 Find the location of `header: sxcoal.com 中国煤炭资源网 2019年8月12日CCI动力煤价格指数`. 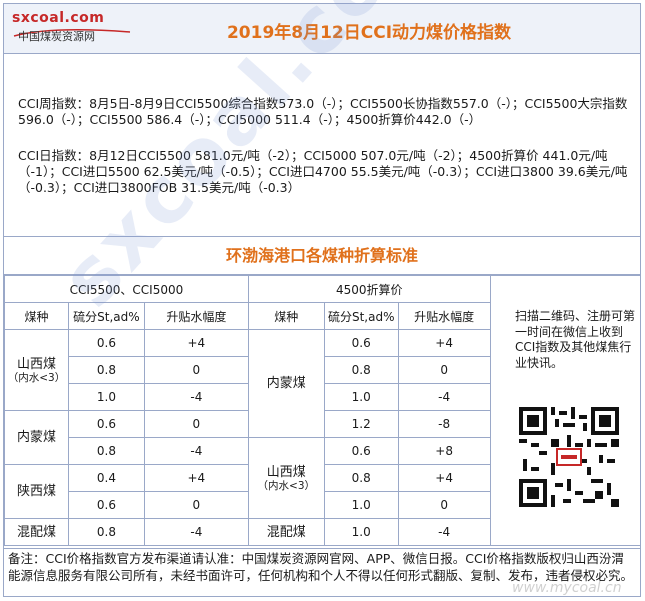

header: sxcoal.com 中国煤炭资源网 2019年8月12日CCI动力煤价格指数 is located at coordinates (322, 29).